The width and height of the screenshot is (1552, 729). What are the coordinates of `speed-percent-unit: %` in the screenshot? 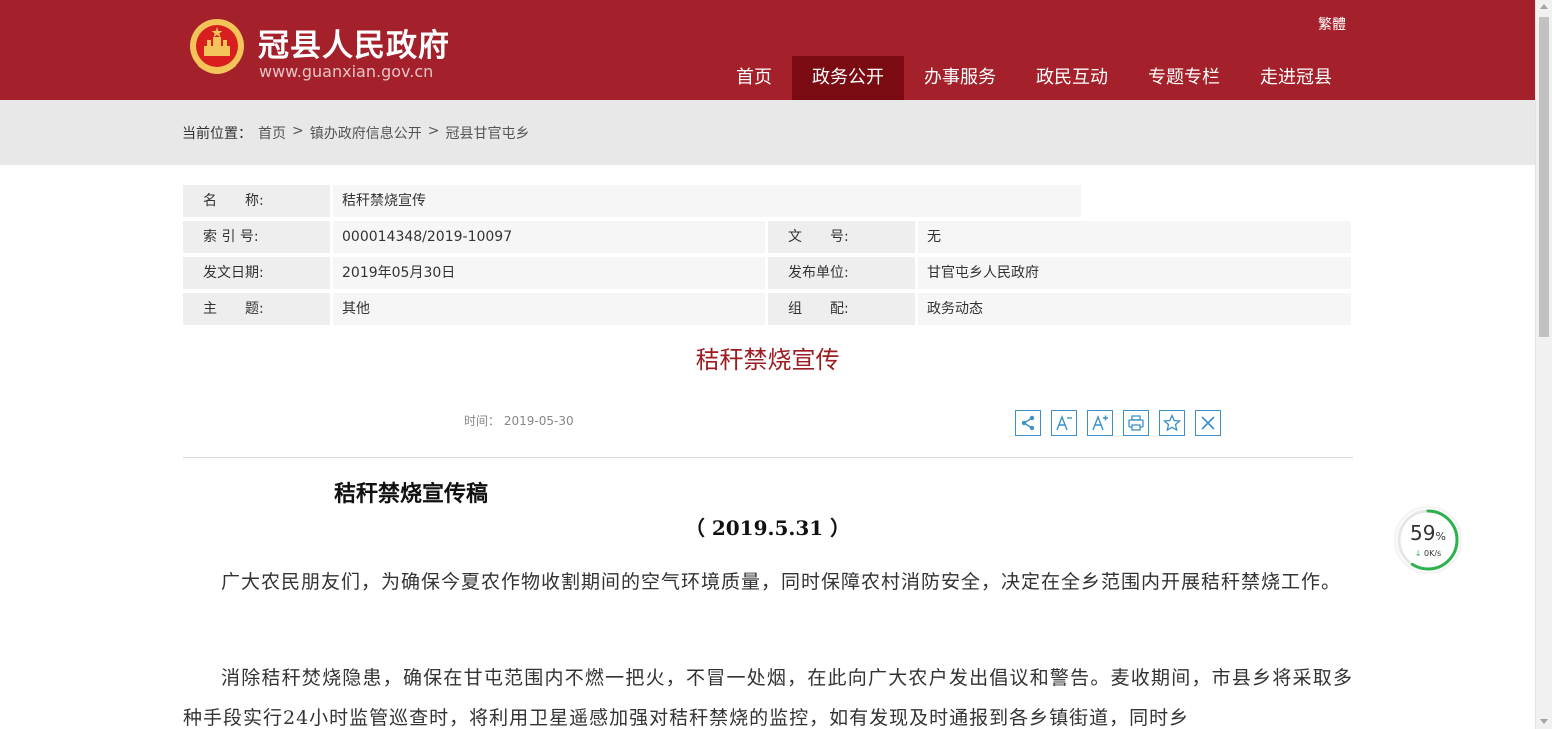 It's located at (1440, 536).